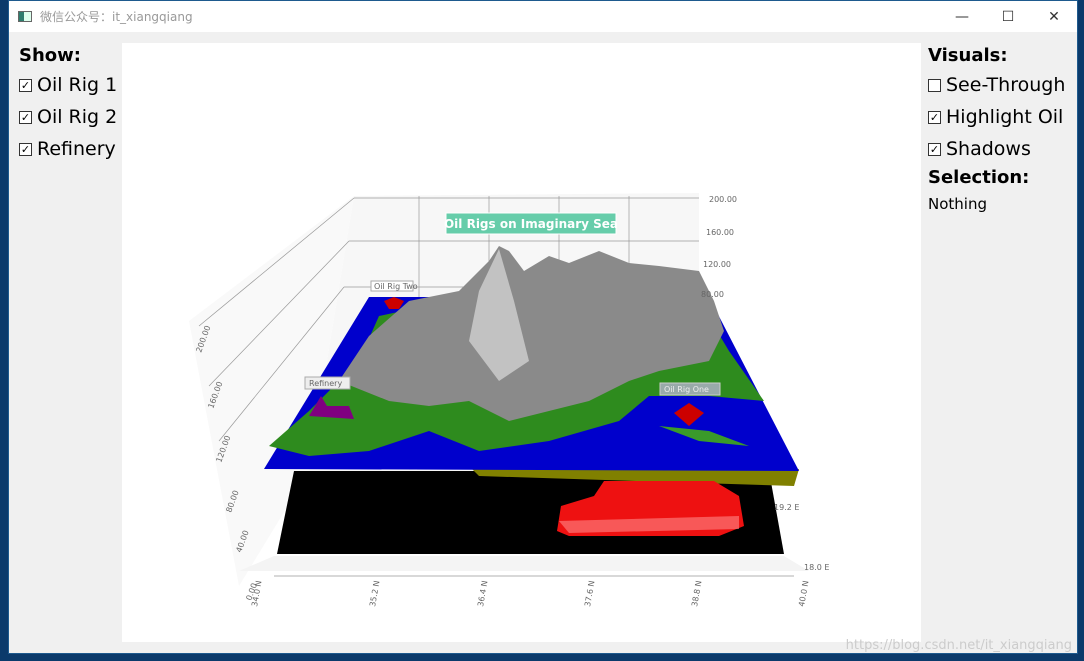 The height and width of the screenshot is (661, 1084). I want to click on label-oil-rig-one: Oil Rig One, so click(686, 389).